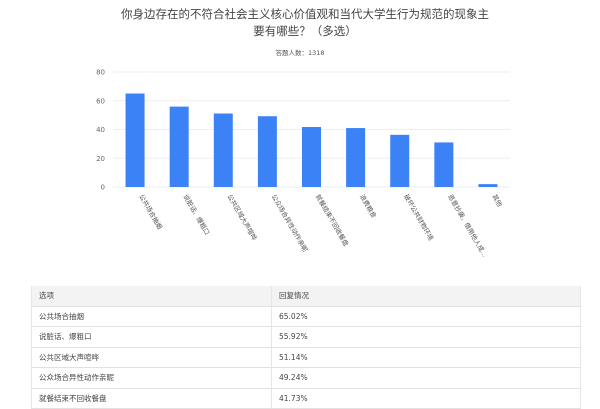 The height and width of the screenshot is (409, 600). I want to click on table-header-row: 选项 回复情况, so click(306, 296).